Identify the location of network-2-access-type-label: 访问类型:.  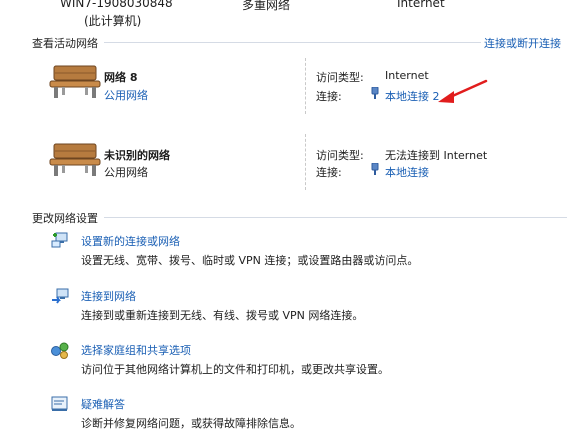
(340, 155).